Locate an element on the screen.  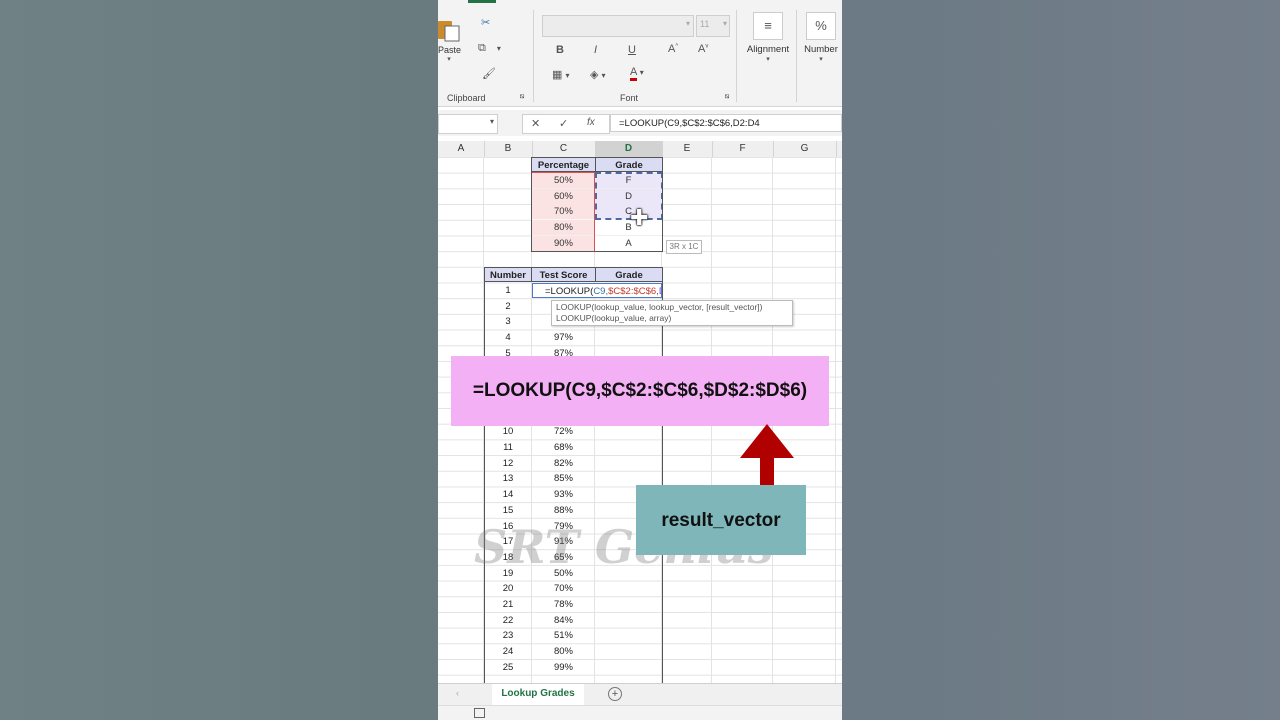
bold-button: B is located at coordinates (560, 50).